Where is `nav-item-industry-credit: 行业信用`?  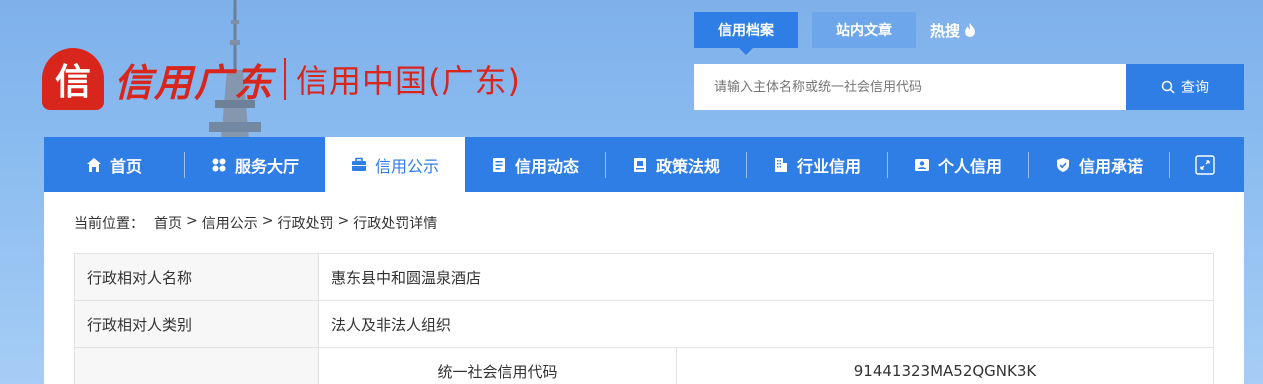 nav-item-industry-credit: 行业信用 is located at coordinates (817, 164).